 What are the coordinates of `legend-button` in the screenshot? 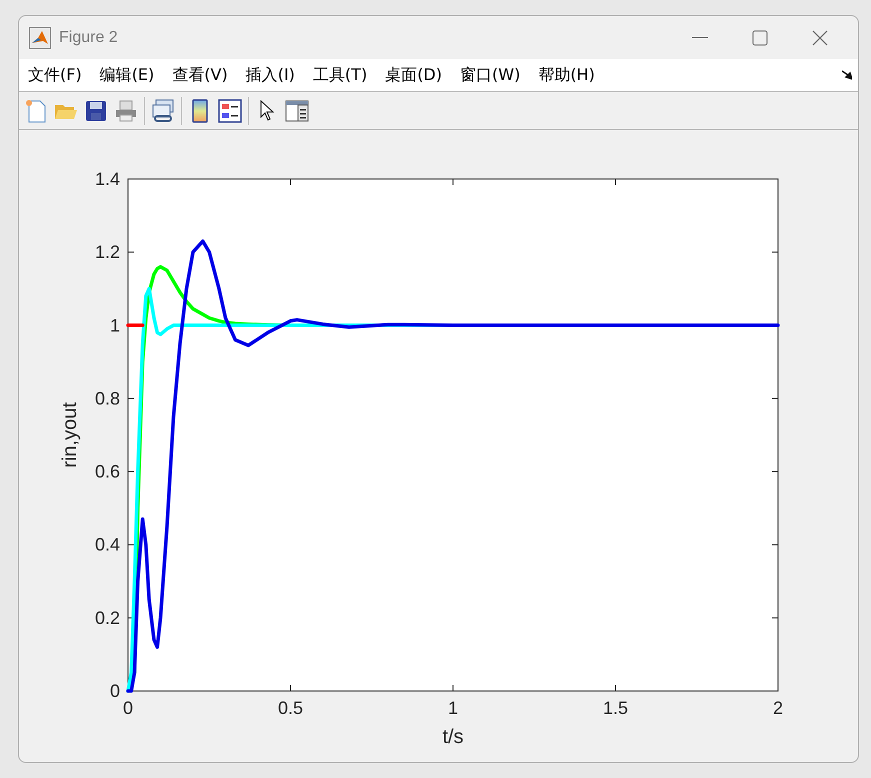 It's located at (230, 110).